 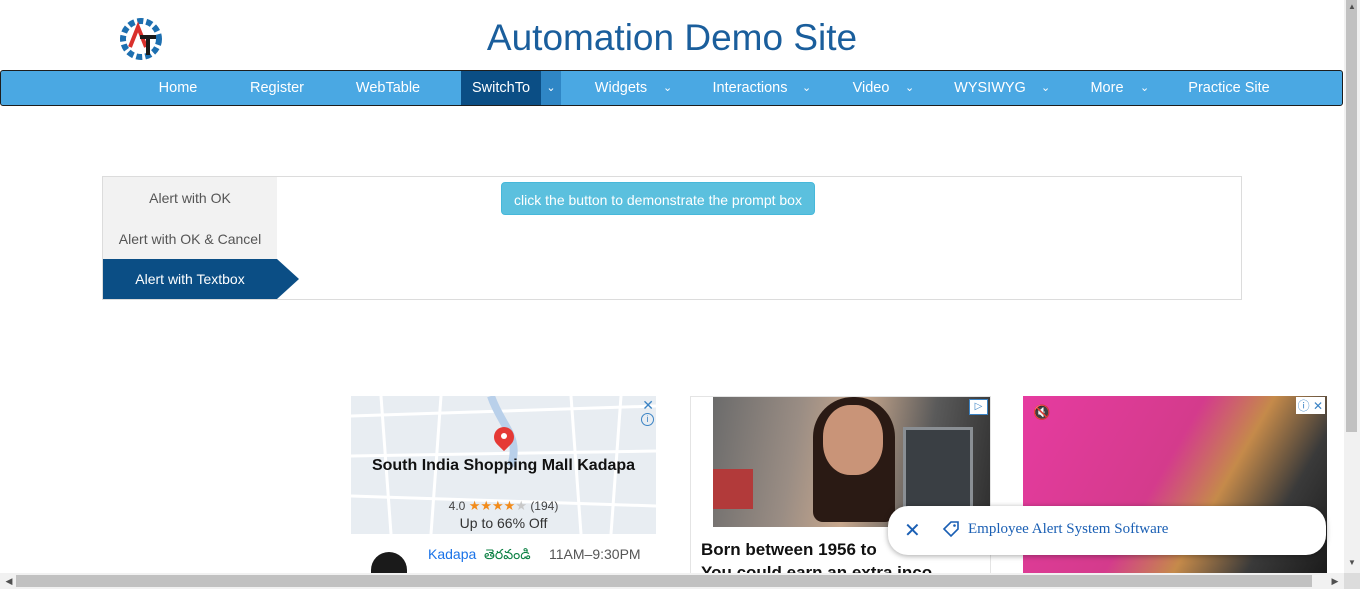 What do you see at coordinates (1310, 405) in the screenshot?
I see `ad-info-close-icons: ⓘ ✕` at bounding box center [1310, 405].